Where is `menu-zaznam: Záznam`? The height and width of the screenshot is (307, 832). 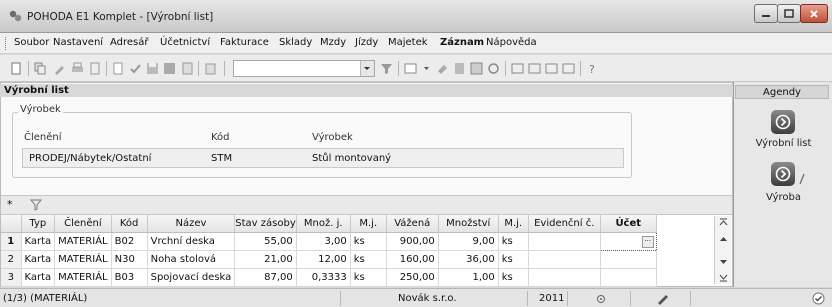
menu-zaznam: Záznam is located at coordinates (462, 42).